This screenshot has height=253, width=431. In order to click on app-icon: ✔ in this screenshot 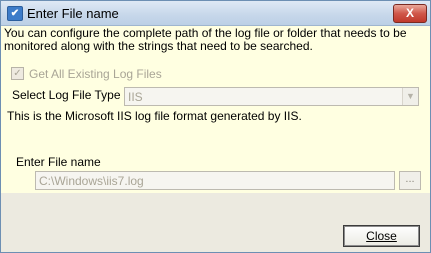, I will do `click(15, 13)`.